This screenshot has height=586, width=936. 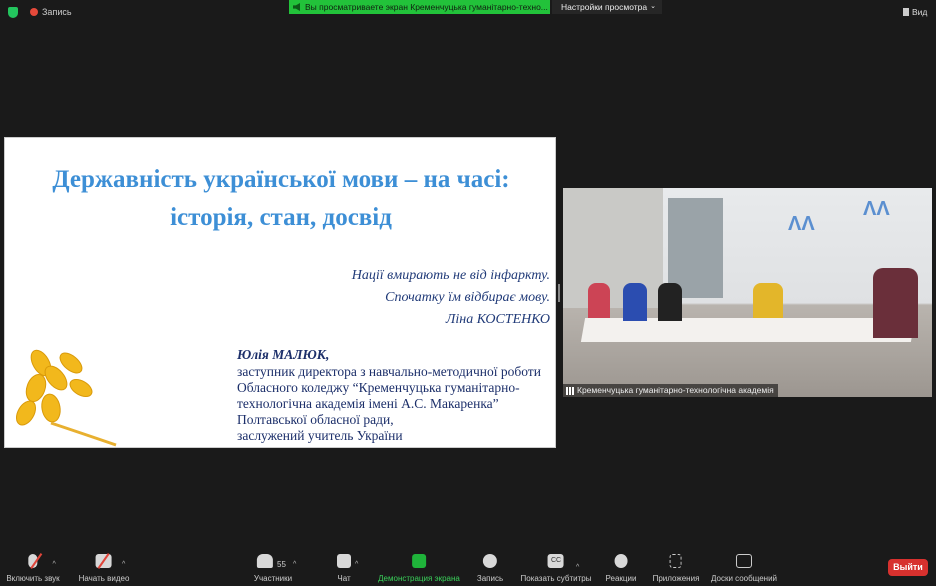 I want to click on reactions-icon, so click(x=621, y=561).